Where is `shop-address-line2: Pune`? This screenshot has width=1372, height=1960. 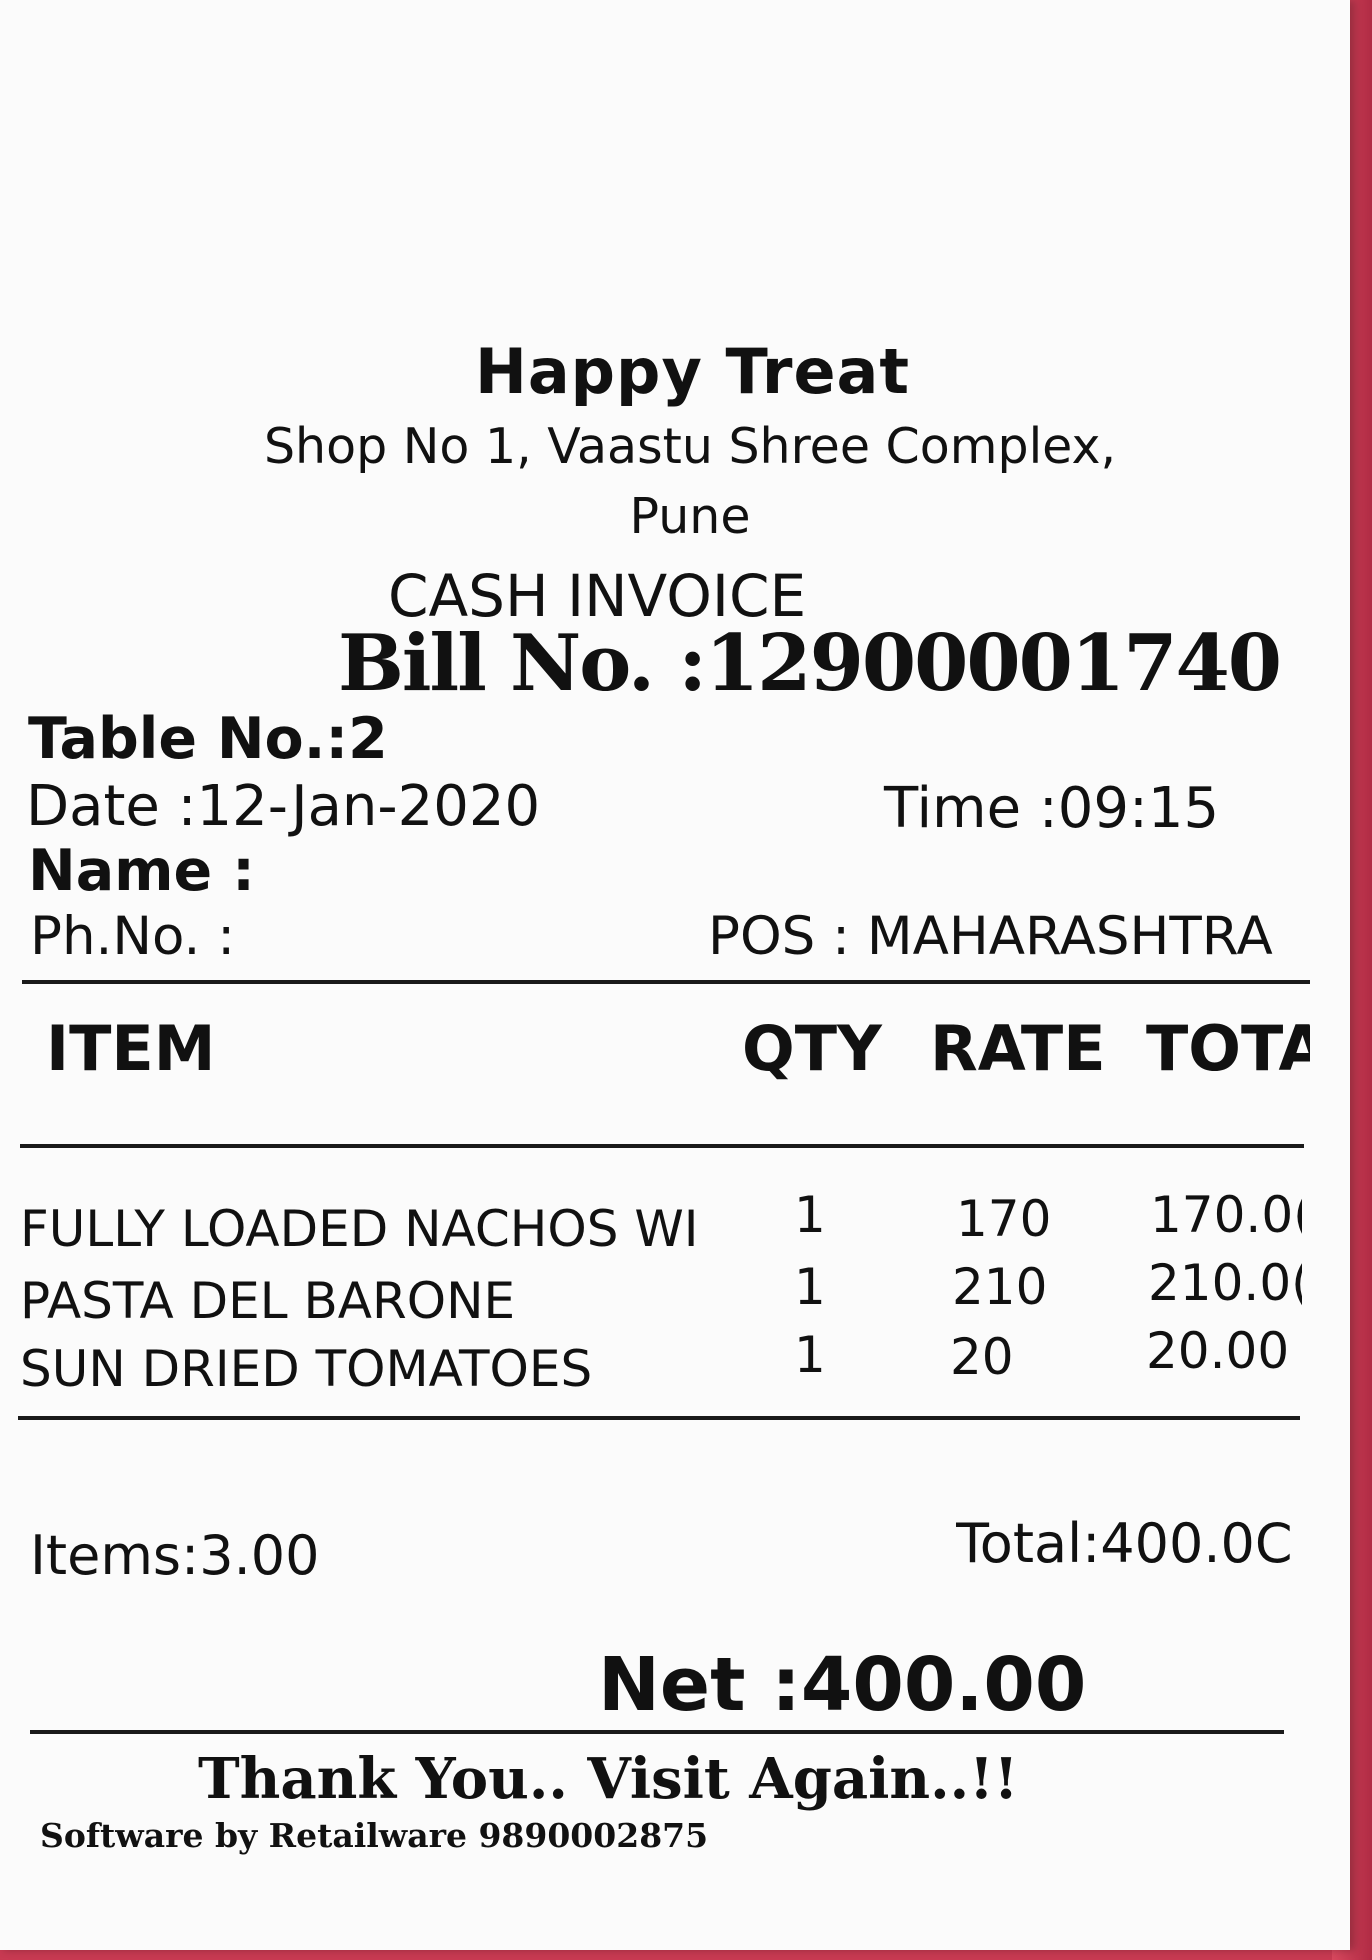
shop-address-line2: Pune is located at coordinates (690, 516).